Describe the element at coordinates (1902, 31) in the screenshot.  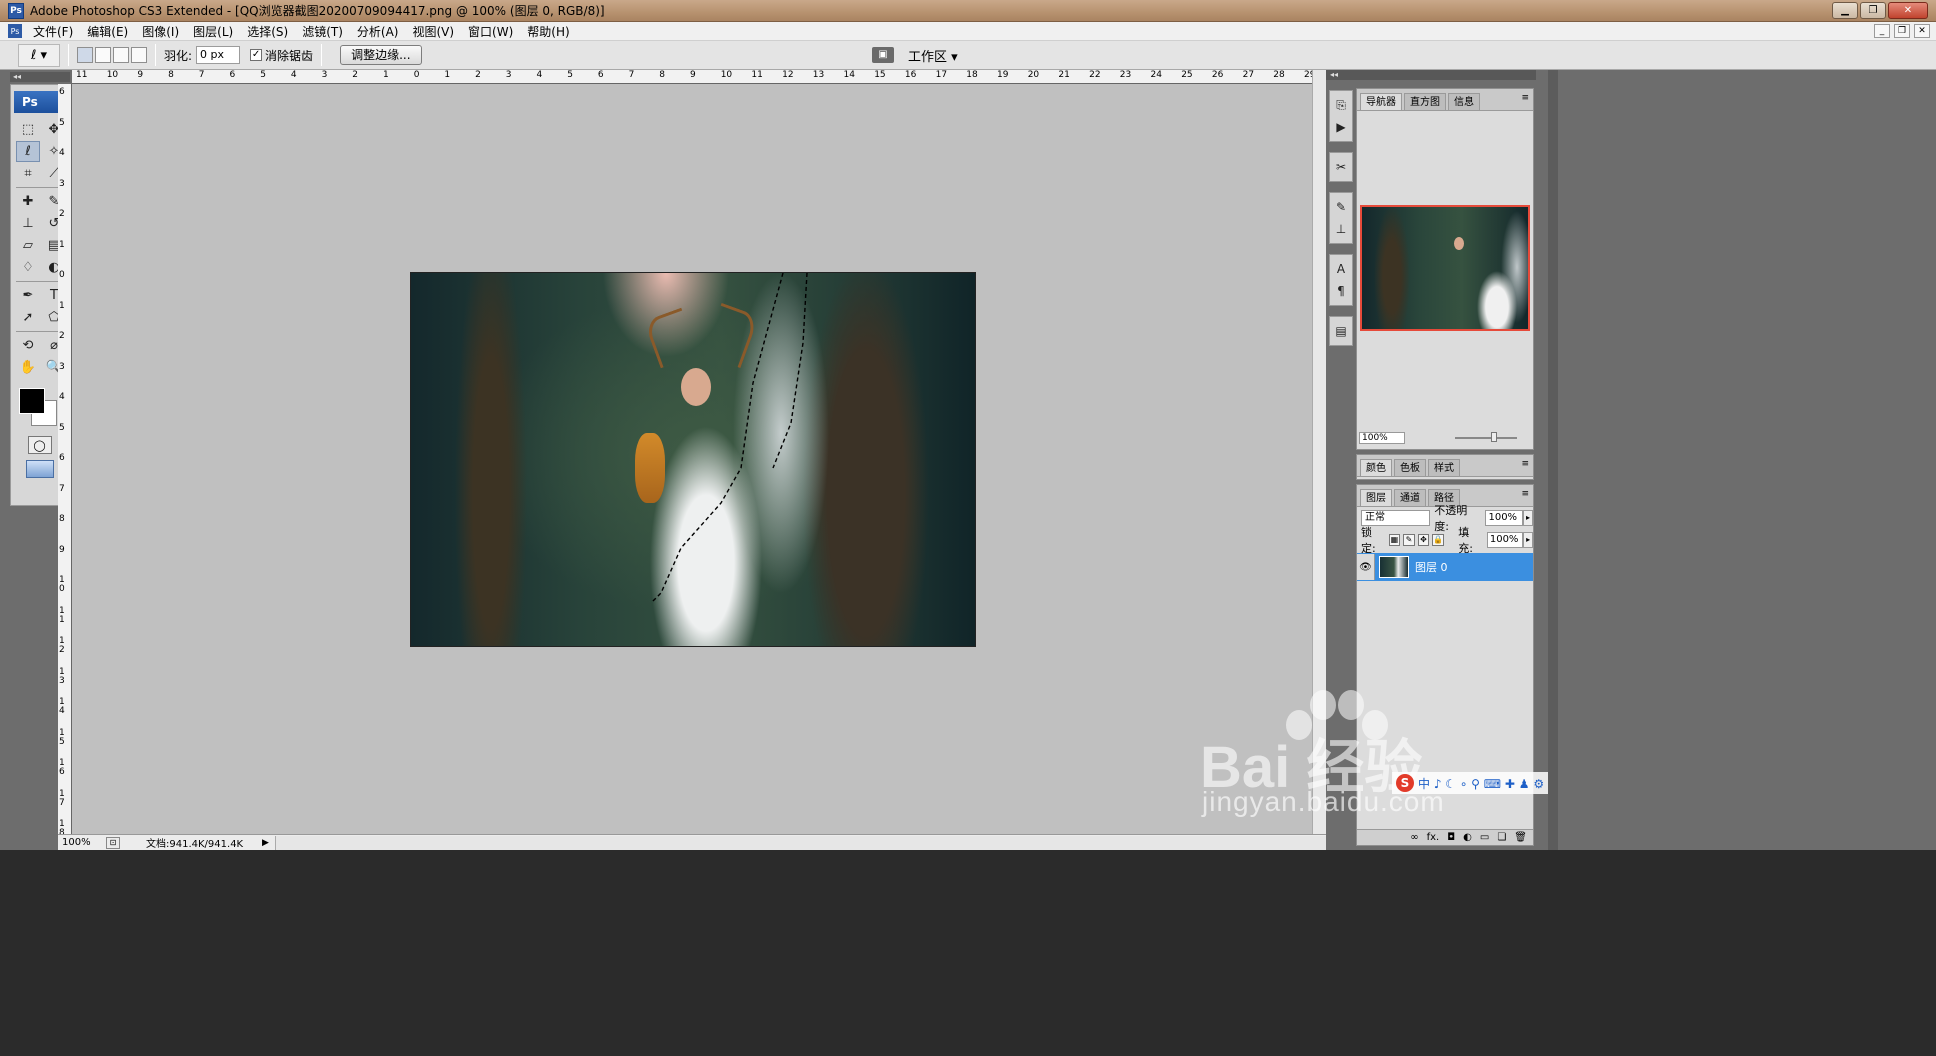
I see `doc-restore-button: ❐` at that location.